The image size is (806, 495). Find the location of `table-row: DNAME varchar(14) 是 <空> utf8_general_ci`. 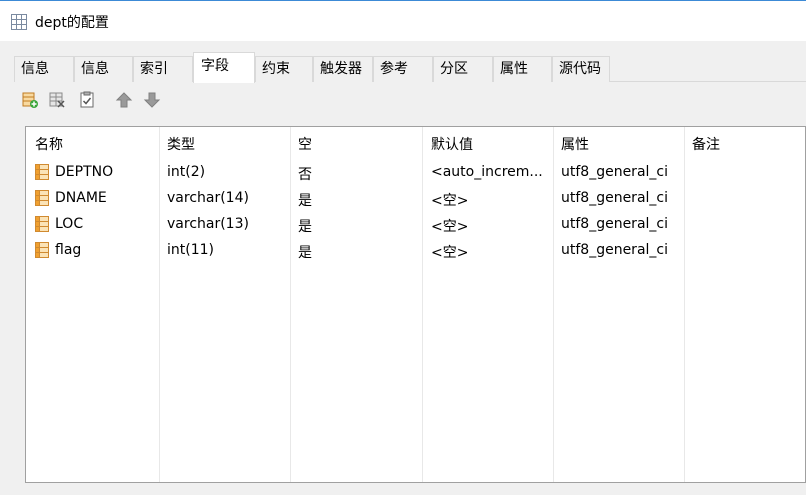

table-row: DNAME varchar(14) 是 <空> utf8_general_ci is located at coordinates (415, 198).